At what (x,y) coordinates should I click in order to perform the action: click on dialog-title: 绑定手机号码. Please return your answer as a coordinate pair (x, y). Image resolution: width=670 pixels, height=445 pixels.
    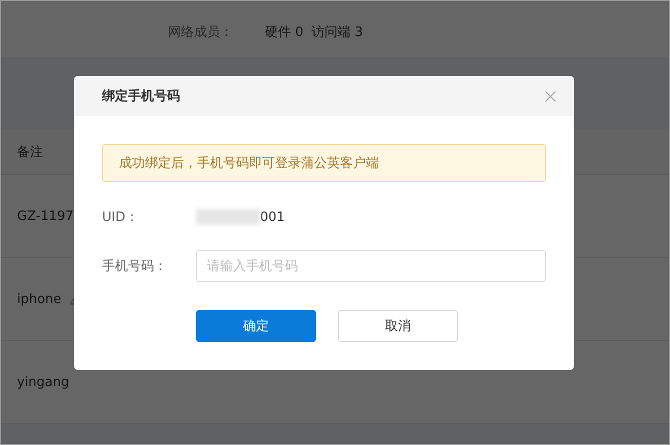
    Looking at the image, I should click on (141, 96).